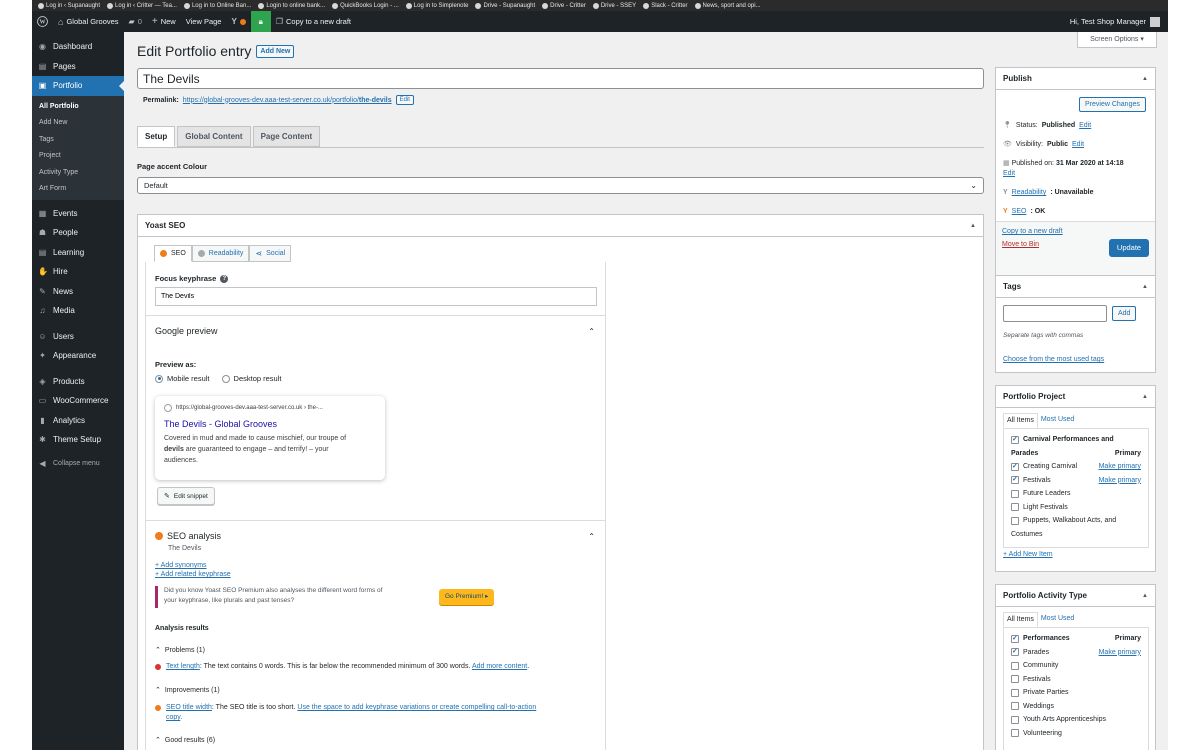 The image size is (1200, 750). Describe the element at coordinates (286, 136) in the screenshot. I see `tab-page-content: Page Content` at that location.